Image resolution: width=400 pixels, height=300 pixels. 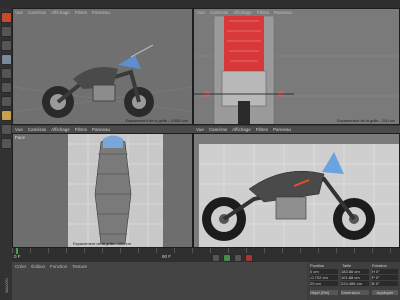 I want to click on tool-lock-icon, so click(x=6, y=129).